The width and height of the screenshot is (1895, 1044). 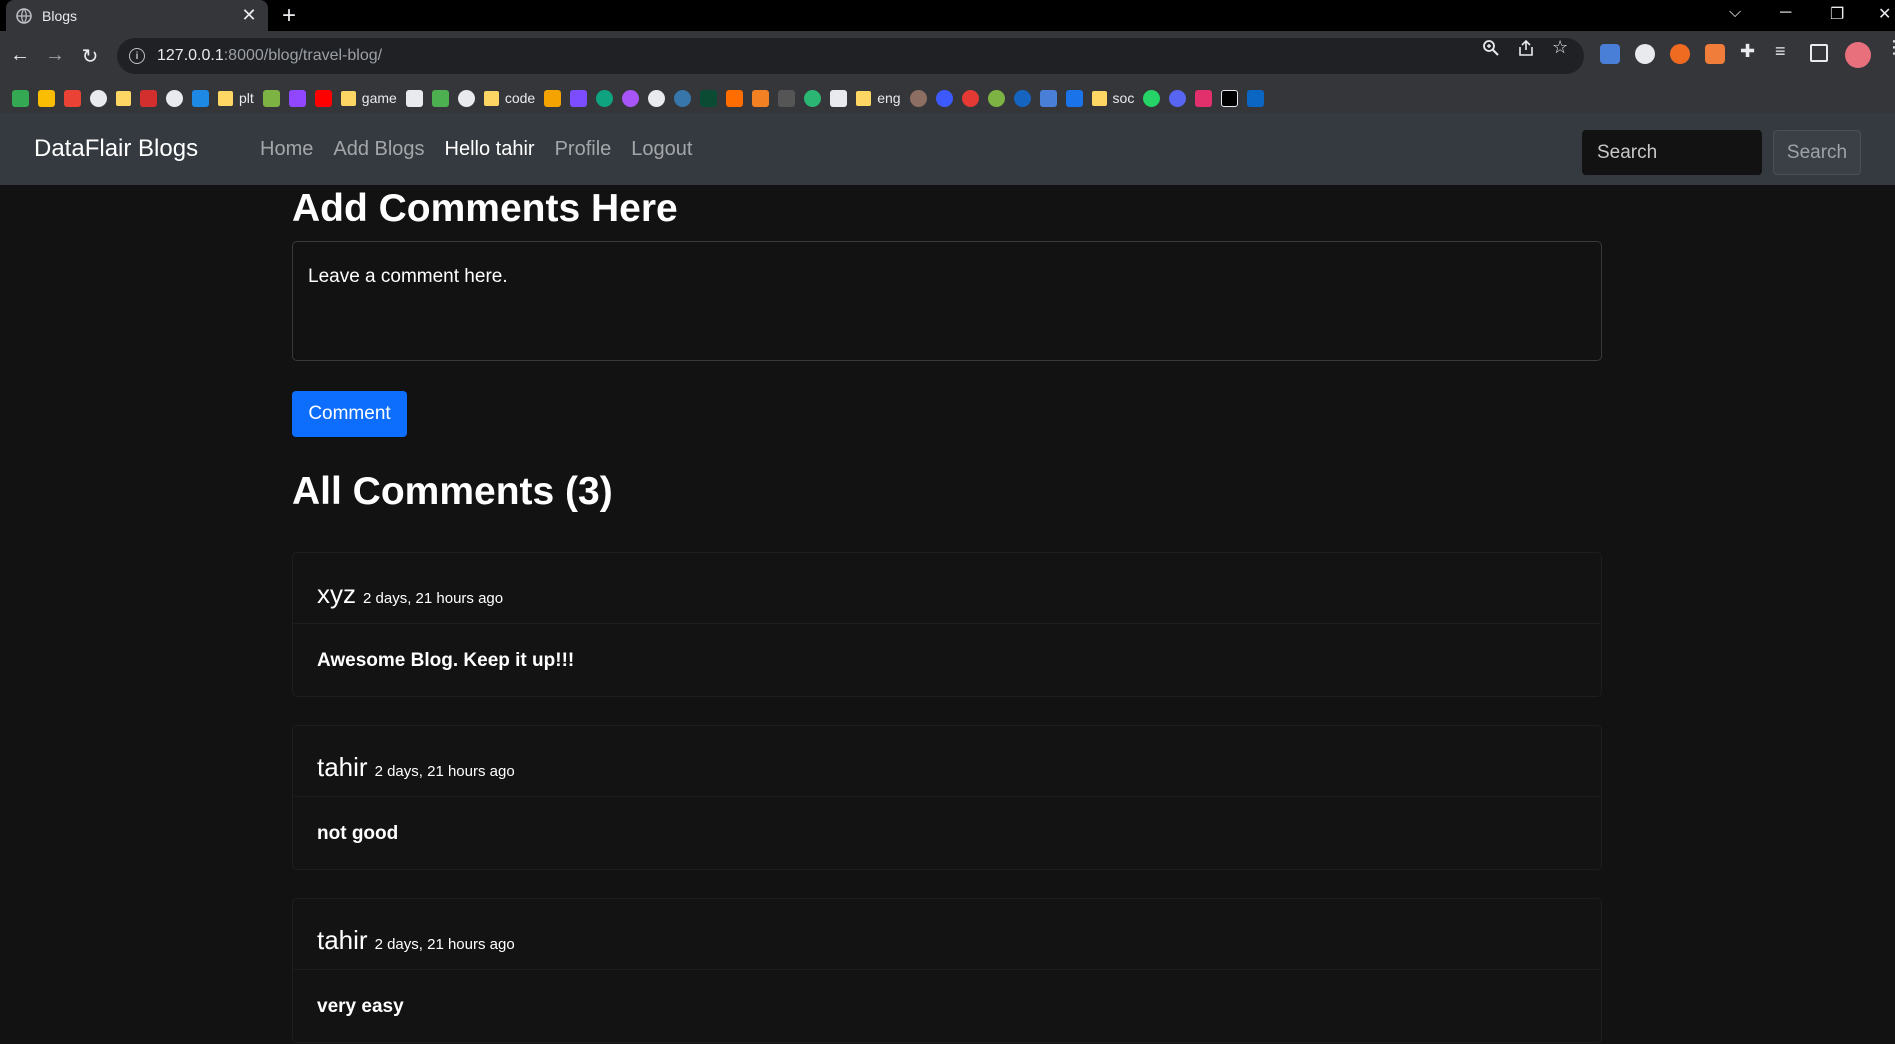 I want to click on window-close-icon: ✕, so click(x=1884, y=14).